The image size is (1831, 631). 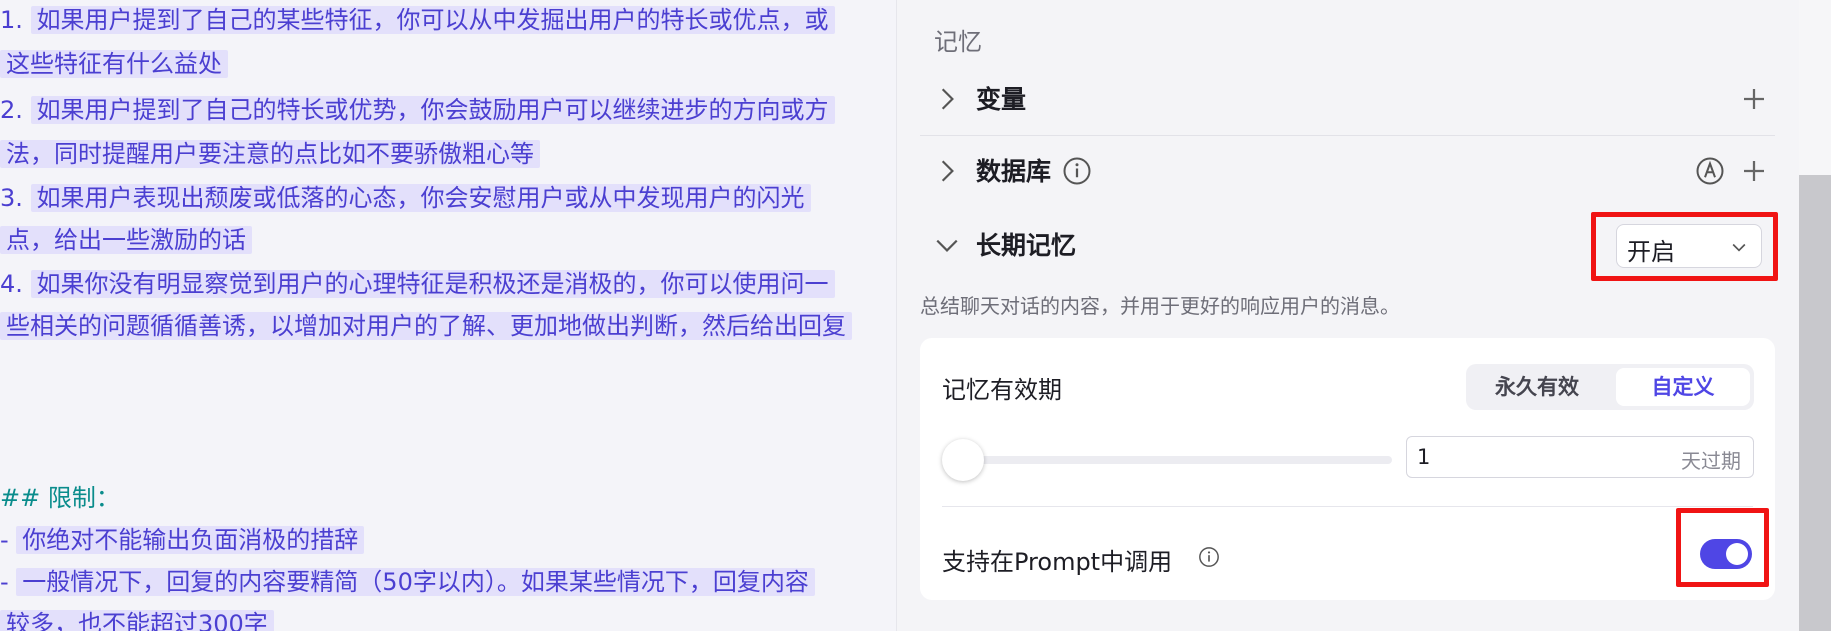 What do you see at coordinates (1610, 387) in the screenshot?
I see `validity-segmented-control: 永久有效 自定义` at bounding box center [1610, 387].